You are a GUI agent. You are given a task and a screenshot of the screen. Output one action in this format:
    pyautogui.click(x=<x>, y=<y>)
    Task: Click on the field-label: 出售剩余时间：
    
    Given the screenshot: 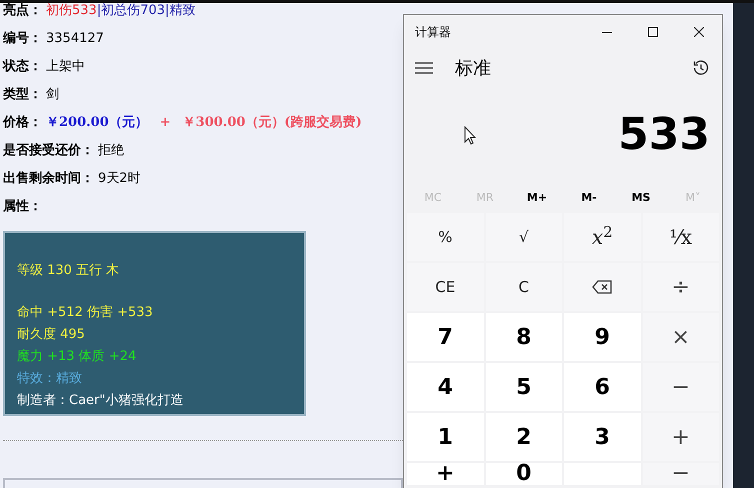 What is the action you would take?
    pyautogui.click(x=48, y=179)
    